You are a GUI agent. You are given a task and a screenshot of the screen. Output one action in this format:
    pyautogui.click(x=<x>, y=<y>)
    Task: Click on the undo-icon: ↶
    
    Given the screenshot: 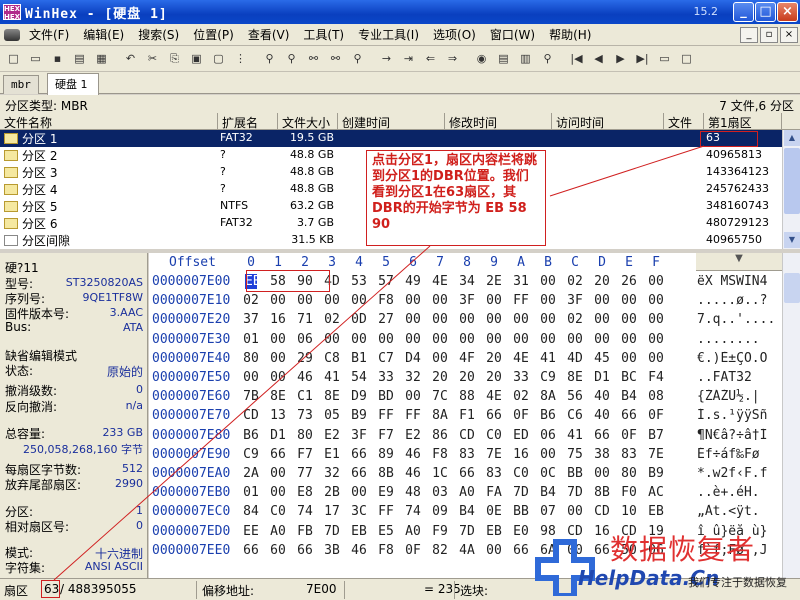 What is the action you would take?
    pyautogui.click(x=130, y=59)
    